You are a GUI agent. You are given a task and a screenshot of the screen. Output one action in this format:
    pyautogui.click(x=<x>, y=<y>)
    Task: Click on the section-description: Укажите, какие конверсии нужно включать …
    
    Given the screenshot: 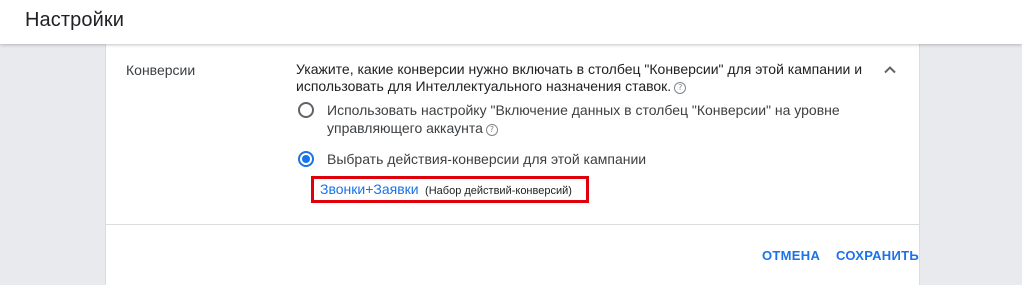 What is the action you would take?
    pyautogui.click(x=583, y=78)
    